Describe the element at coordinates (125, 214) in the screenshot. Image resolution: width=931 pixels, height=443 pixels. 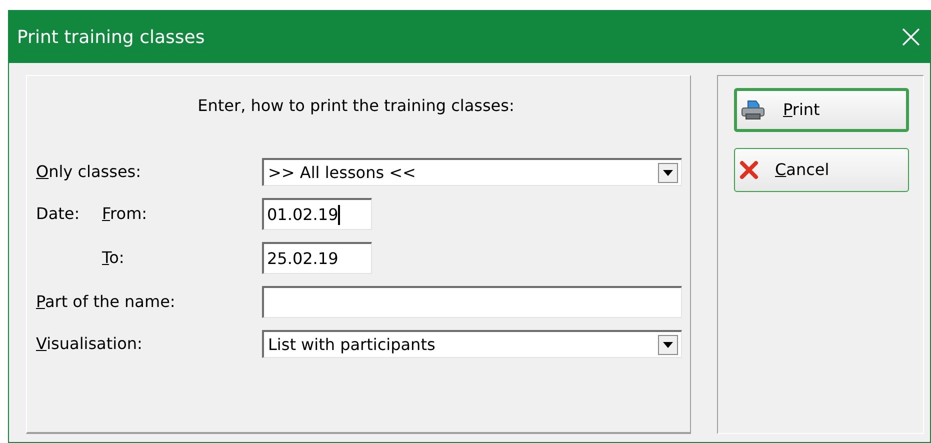
I see `field-label: From:` at that location.